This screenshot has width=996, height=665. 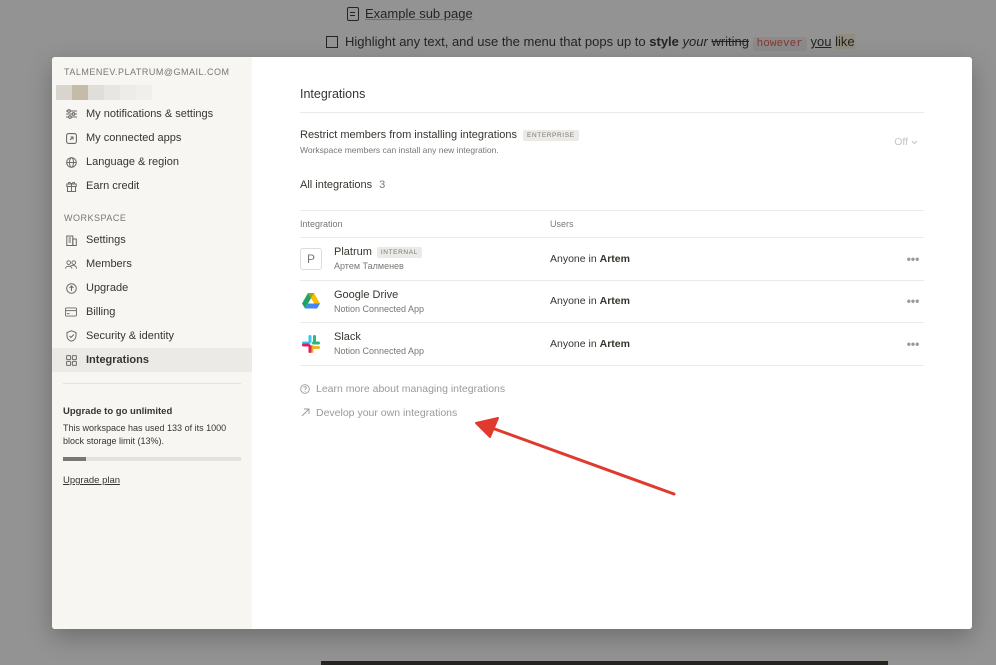 What do you see at coordinates (154, 92) in the screenshot?
I see `account-avatar` at bounding box center [154, 92].